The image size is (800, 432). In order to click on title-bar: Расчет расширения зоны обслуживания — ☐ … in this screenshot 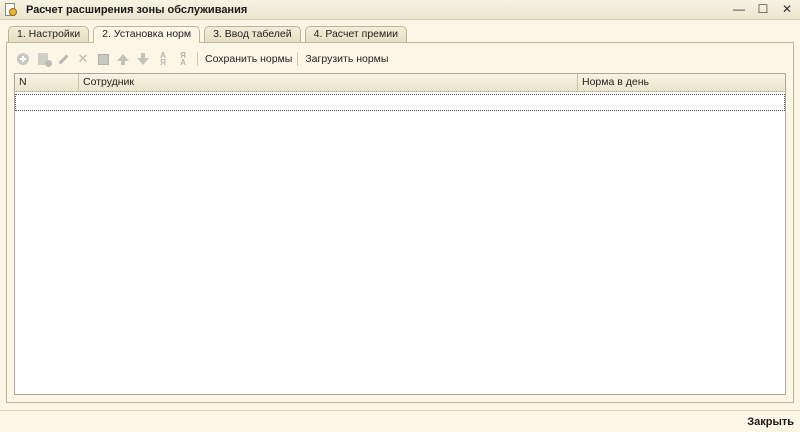, I will do `click(400, 10)`.